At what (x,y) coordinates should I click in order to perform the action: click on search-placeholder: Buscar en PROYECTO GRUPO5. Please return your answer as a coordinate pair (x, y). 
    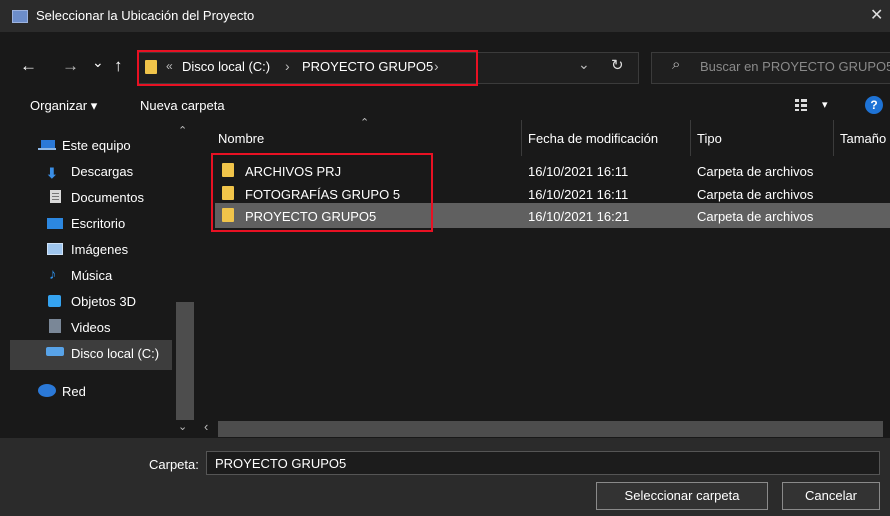
    Looking at the image, I should click on (795, 66).